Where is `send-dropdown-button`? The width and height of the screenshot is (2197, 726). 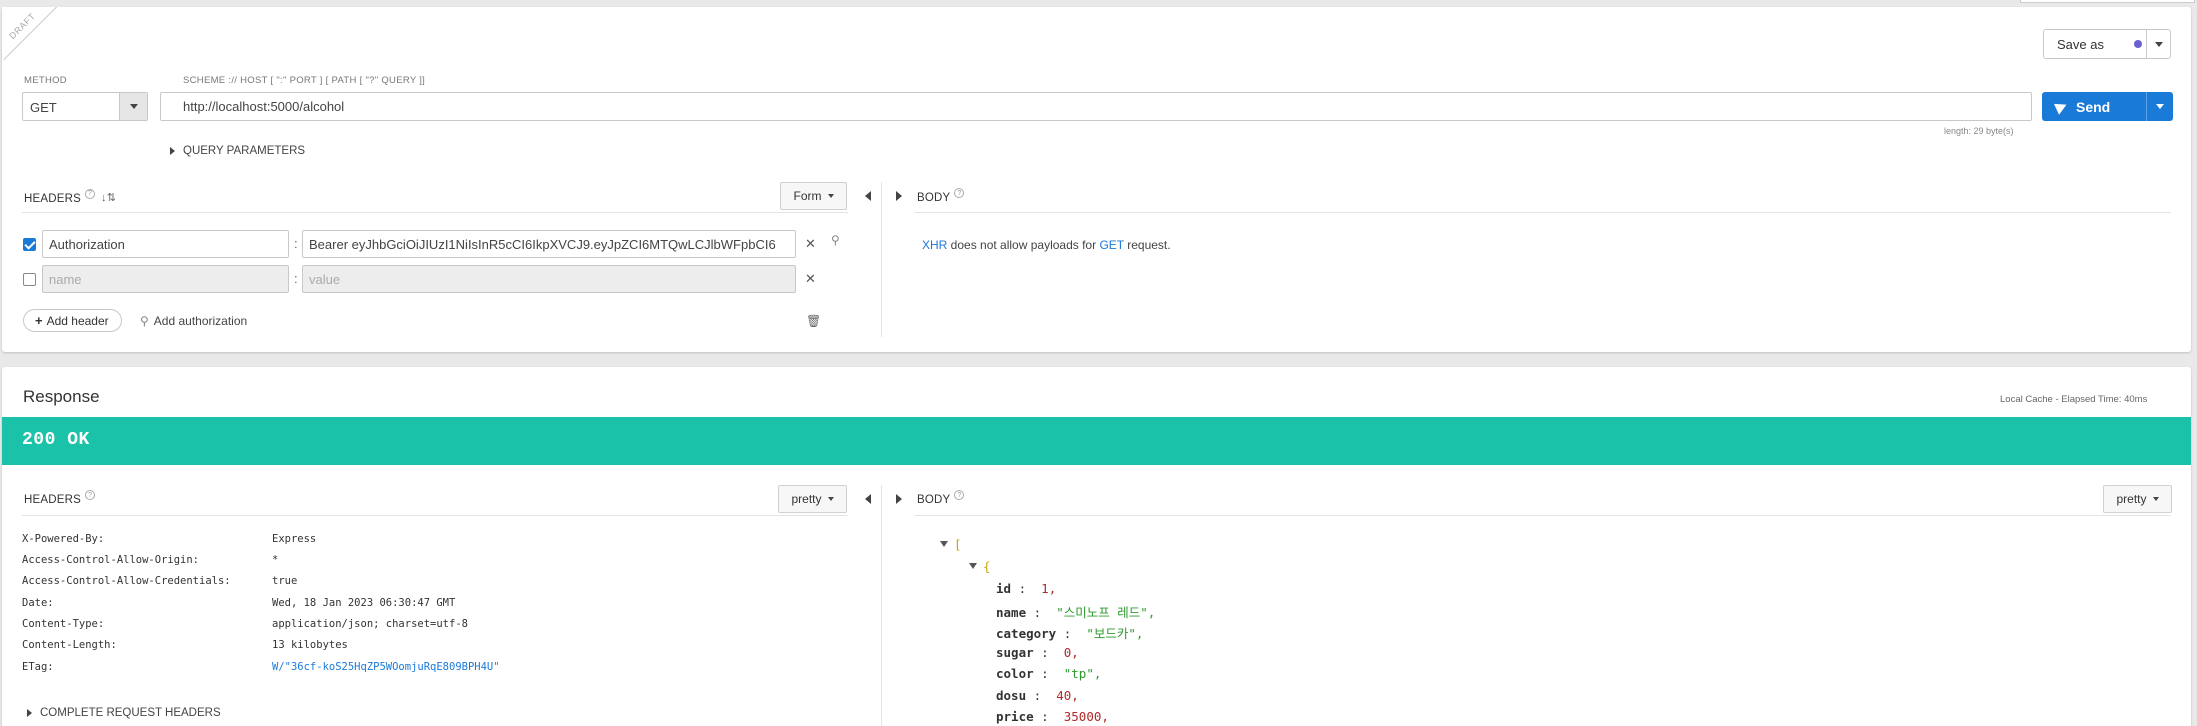 send-dropdown-button is located at coordinates (2159, 106).